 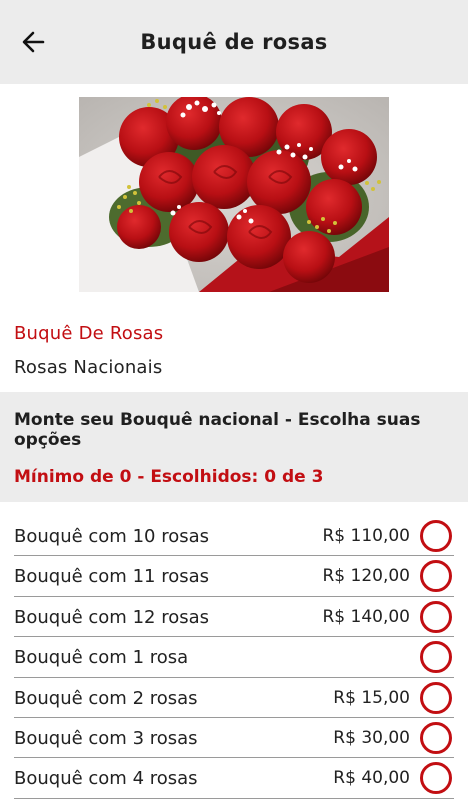 I want to click on option-label: Bouquê com 10 rosas, so click(x=111, y=536).